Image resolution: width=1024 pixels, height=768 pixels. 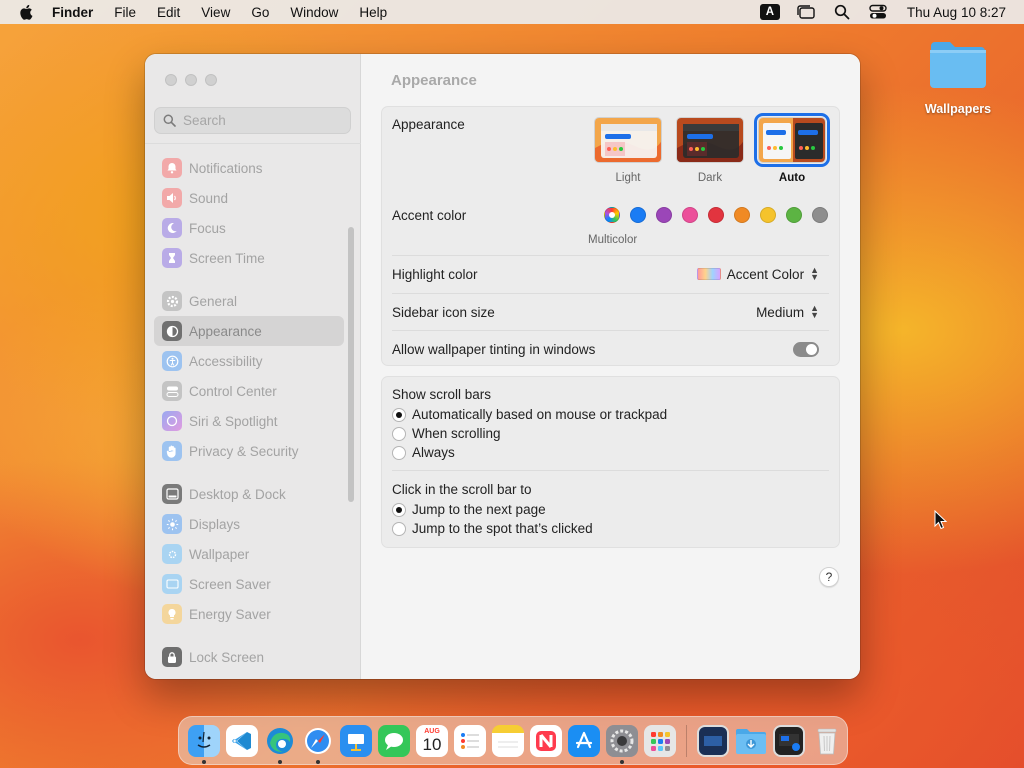 What do you see at coordinates (27, 12) in the screenshot?
I see `apple-menu-icon` at bounding box center [27, 12].